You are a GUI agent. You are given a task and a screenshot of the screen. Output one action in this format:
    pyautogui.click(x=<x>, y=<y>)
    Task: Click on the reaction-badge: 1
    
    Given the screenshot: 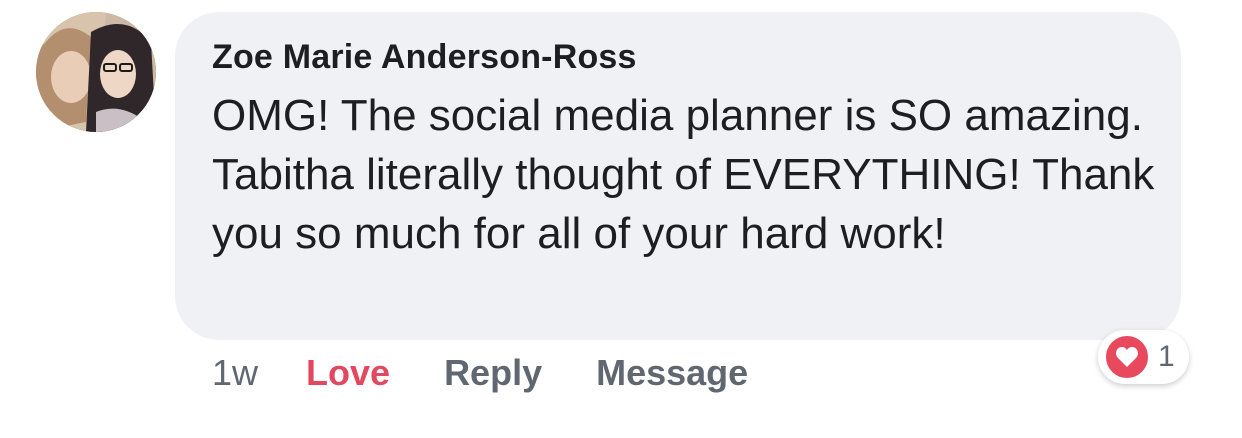 What is the action you would take?
    pyautogui.click(x=1143, y=357)
    